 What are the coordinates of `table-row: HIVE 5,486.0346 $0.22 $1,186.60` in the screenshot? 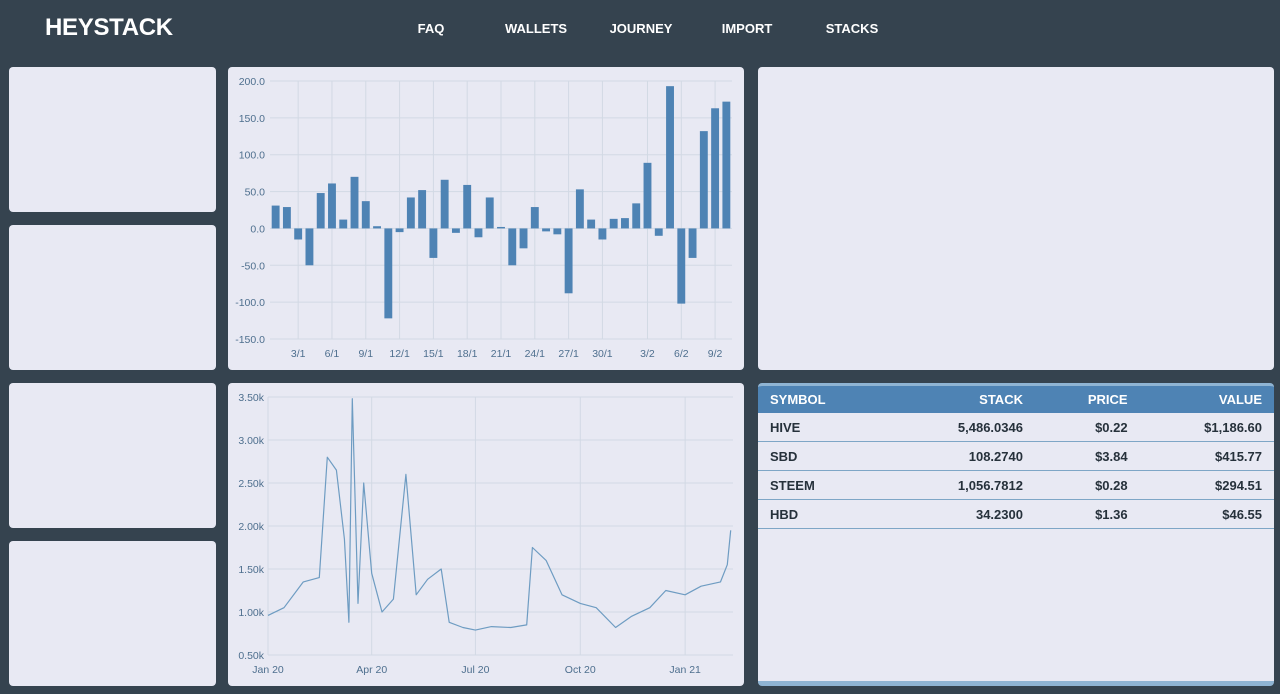 It's located at (1016, 427).